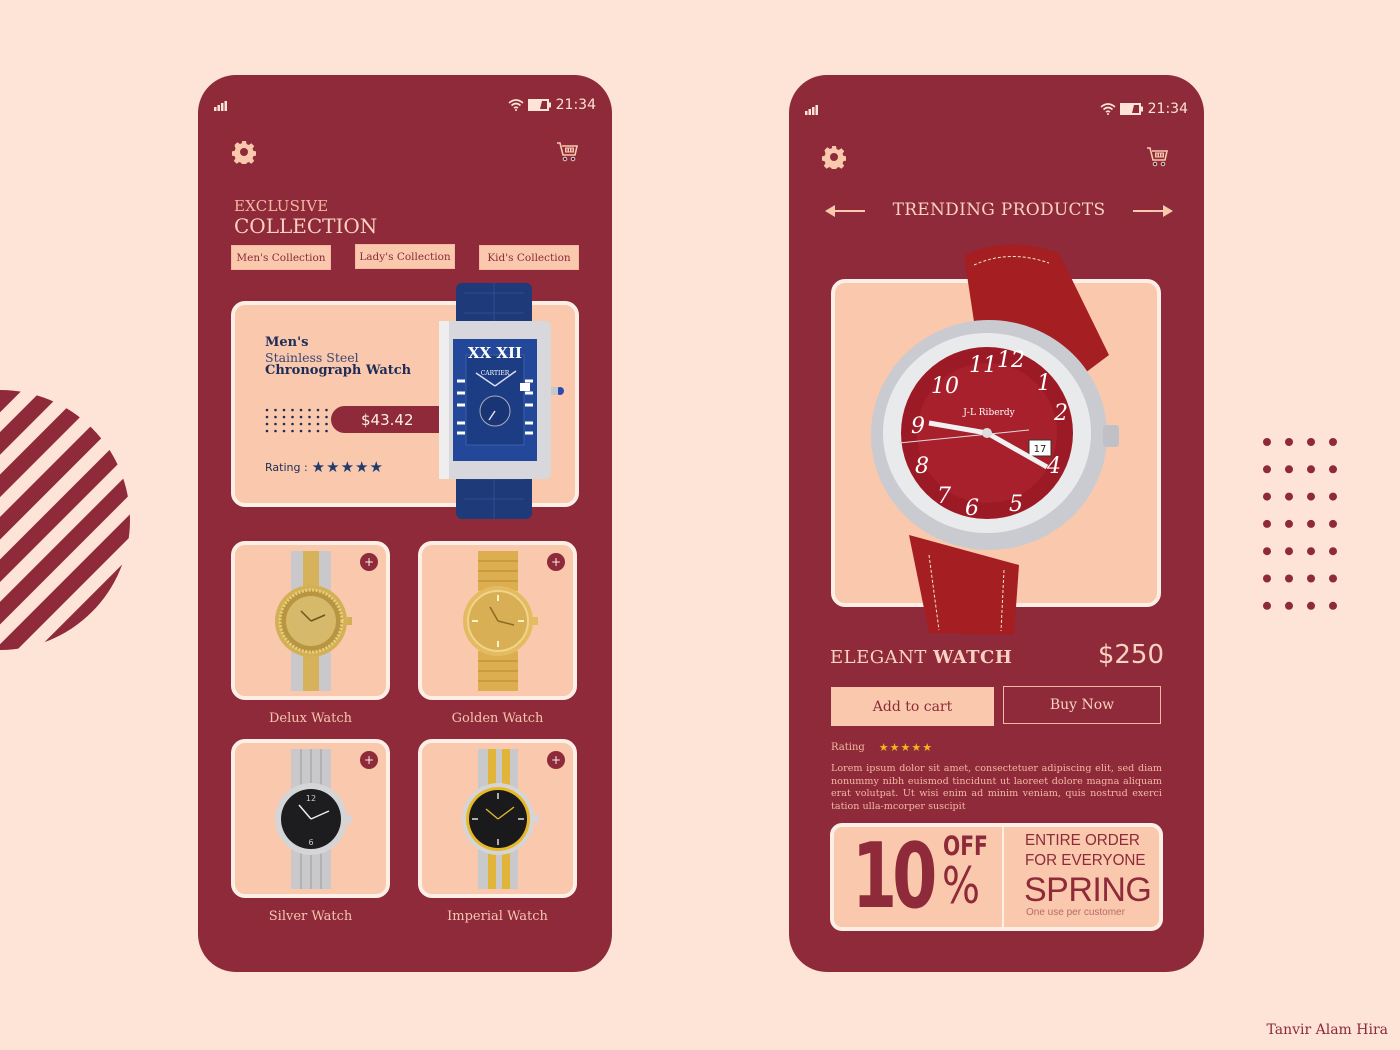 This screenshot has width=1400, height=1050. Describe the element at coordinates (287, 342) in the screenshot. I see `featured-title-line1: Men's` at that location.